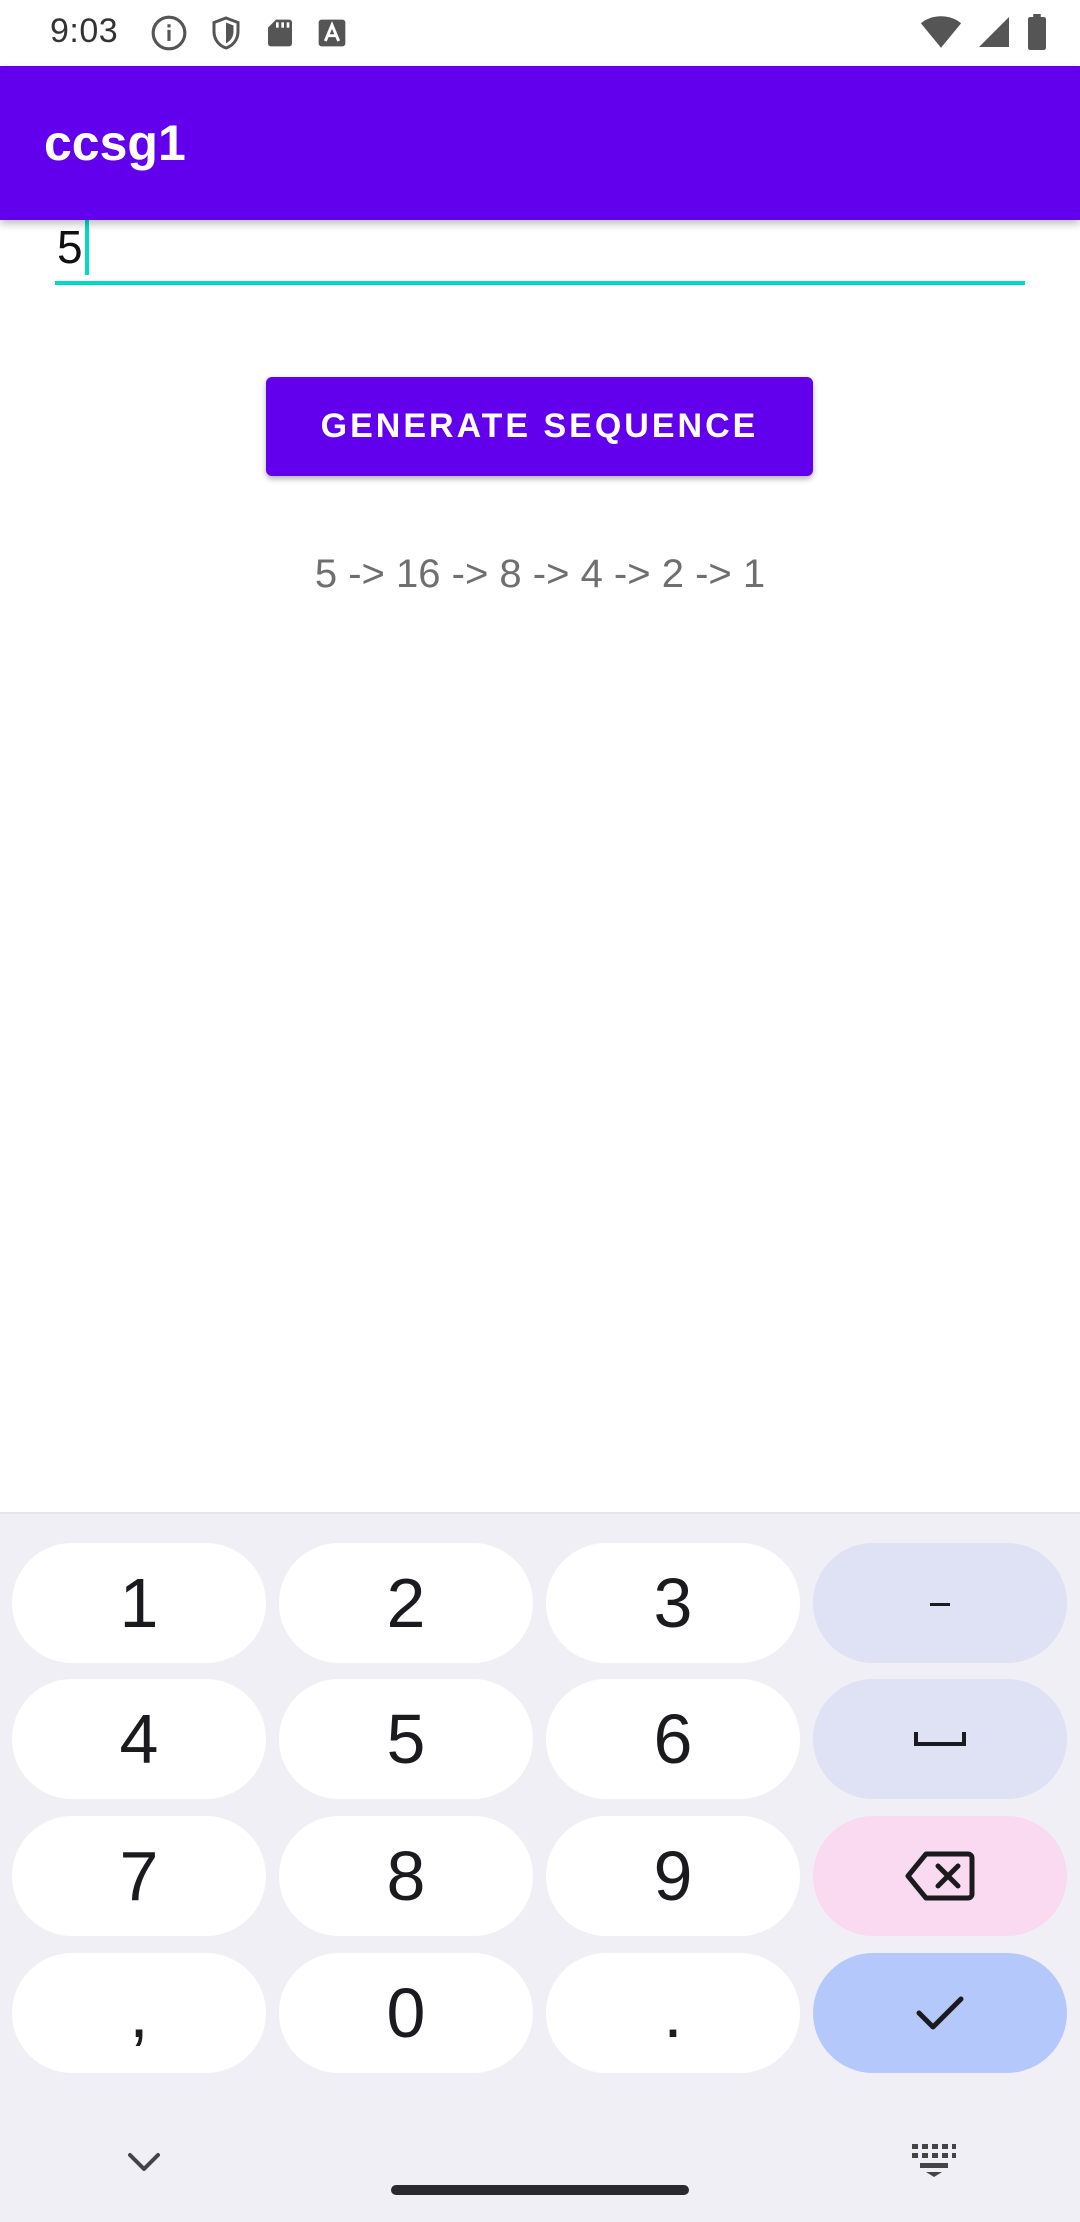  What do you see at coordinates (332, 33) in the screenshot?
I see `font-a-icon` at bounding box center [332, 33].